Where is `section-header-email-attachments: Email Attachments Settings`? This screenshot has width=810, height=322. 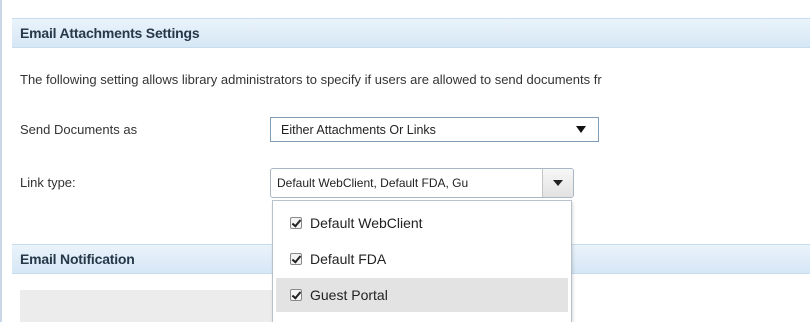
section-header-email-attachments: Email Attachments Settings is located at coordinates (411, 33).